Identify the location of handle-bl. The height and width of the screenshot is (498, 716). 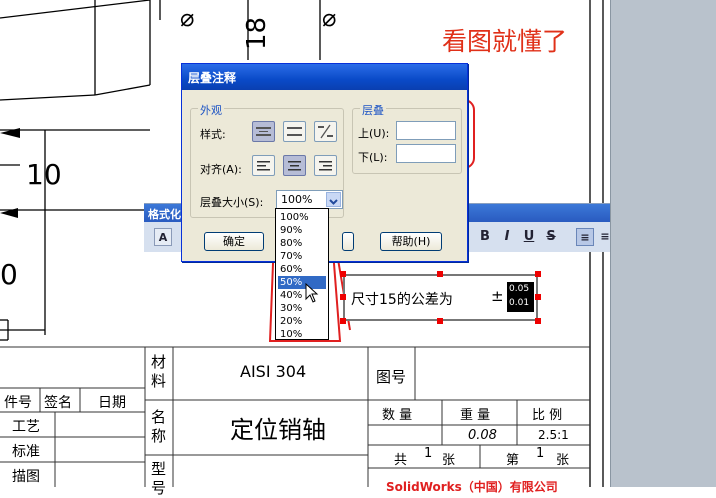
(343, 321).